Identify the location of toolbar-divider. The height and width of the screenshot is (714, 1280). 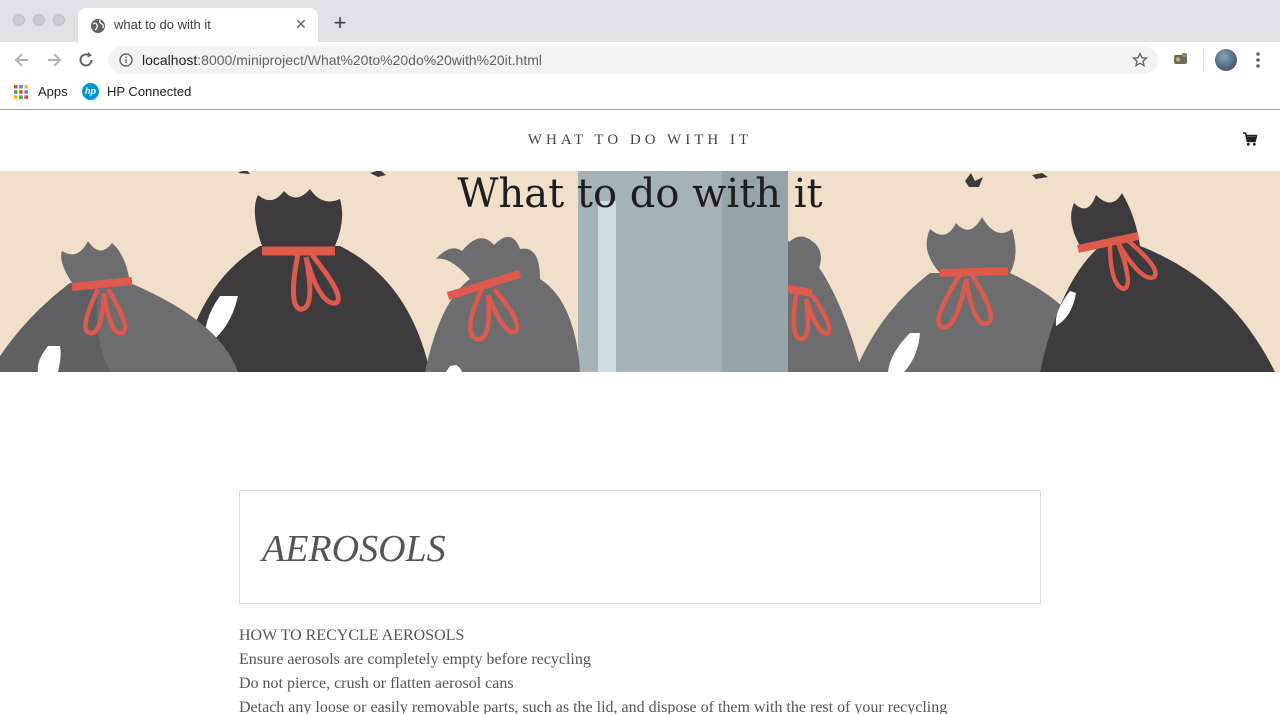
(1203, 60).